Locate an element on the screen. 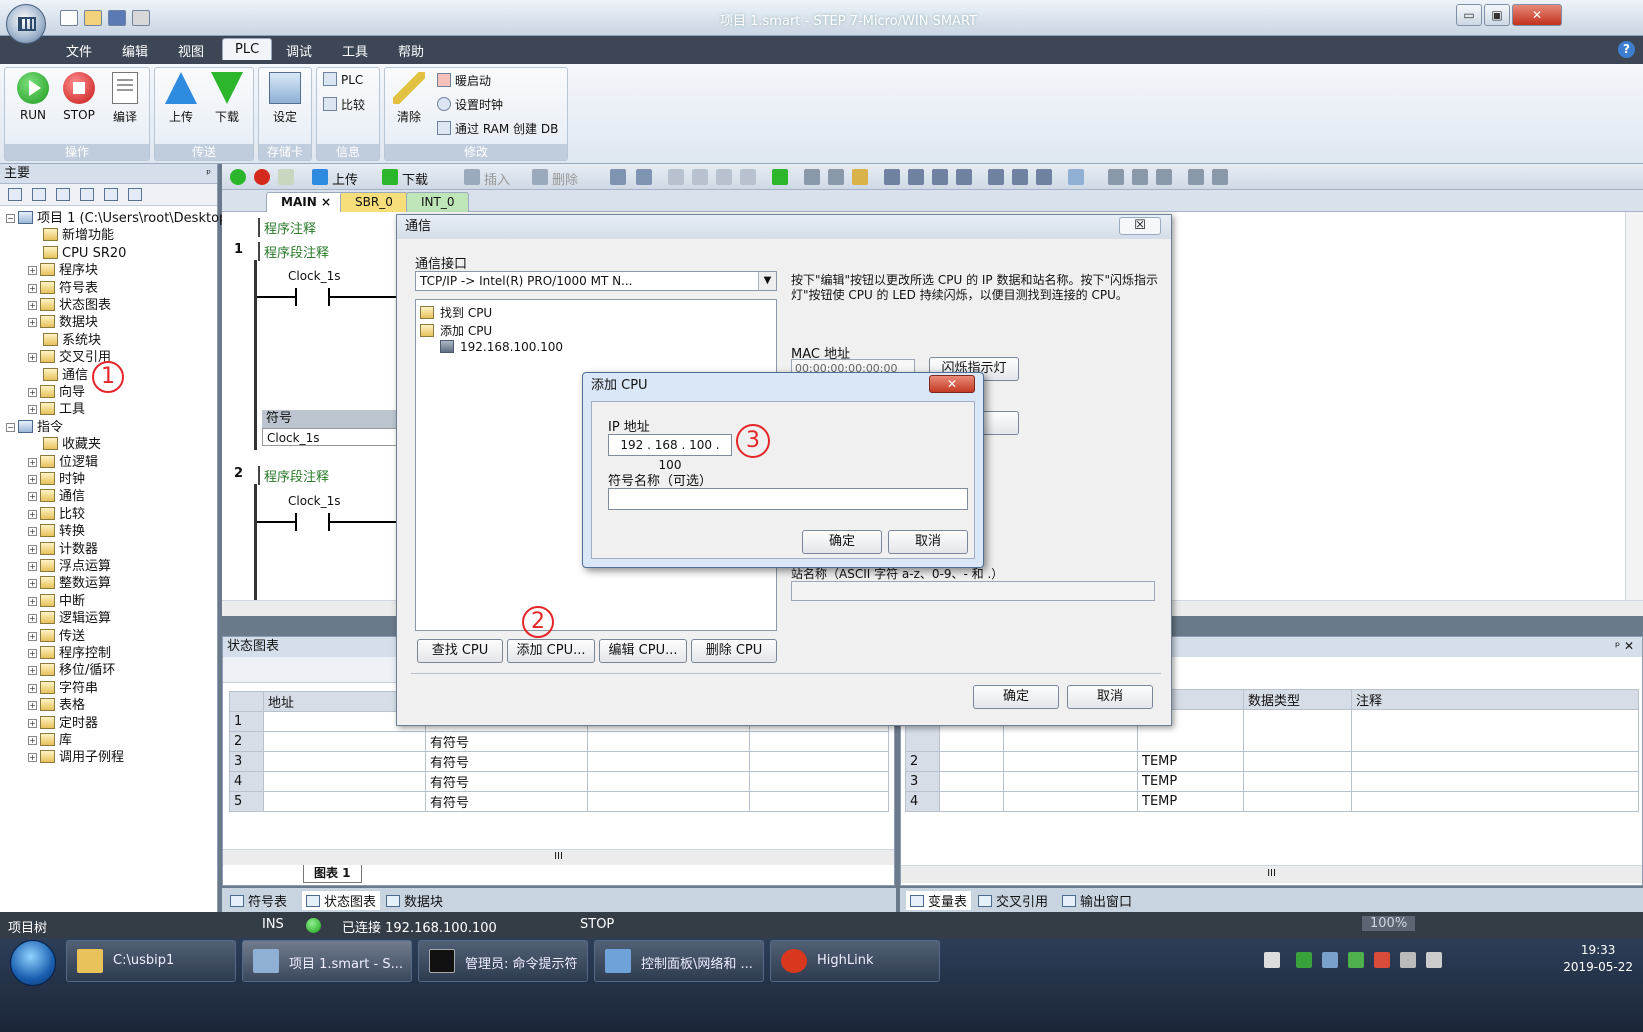 The width and height of the screenshot is (1643, 1032). restore-button: ▣ is located at coordinates (1497, 15).